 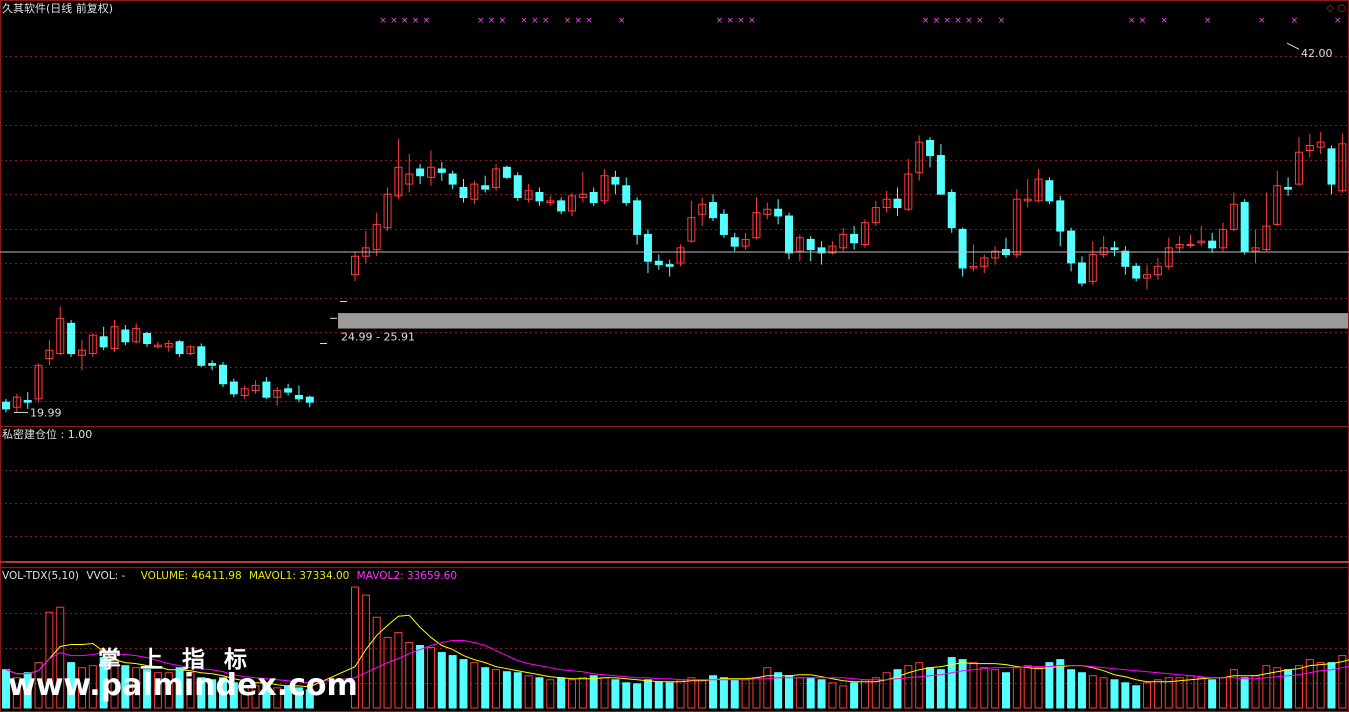 I want to click on signal-markers: ××××××××××××××××××××××××××××××××××, so click(x=860, y=21).